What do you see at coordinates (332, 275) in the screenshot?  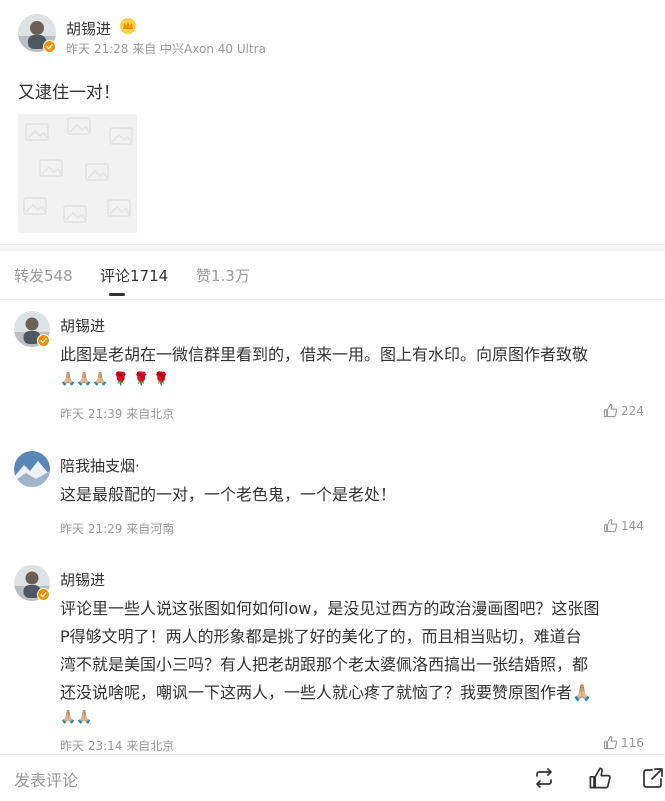 I see `tab-bar: 转发548 评论1714 赞1.3万` at bounding box center [332, 275].